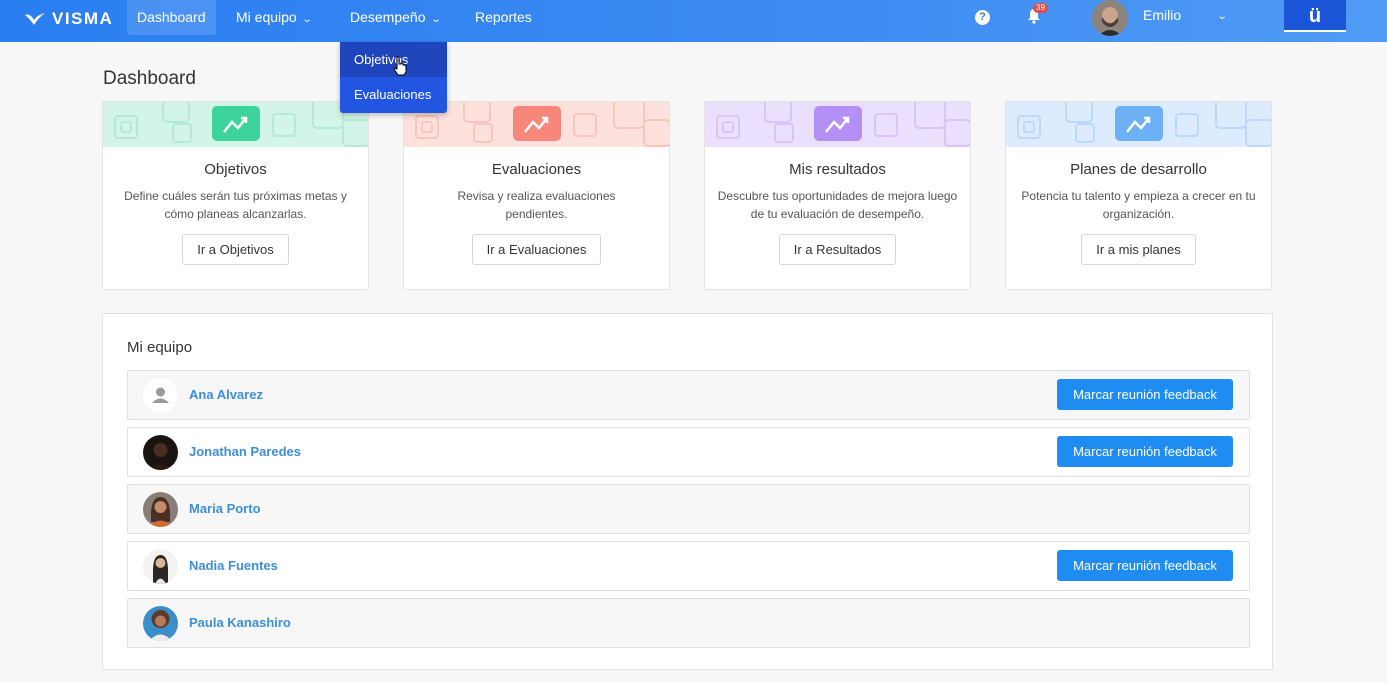 The height and width of the screenshot is (682, 1387). I want to click on card-description-line: Revisa y realiza evaluaciones, so click(536, 196).